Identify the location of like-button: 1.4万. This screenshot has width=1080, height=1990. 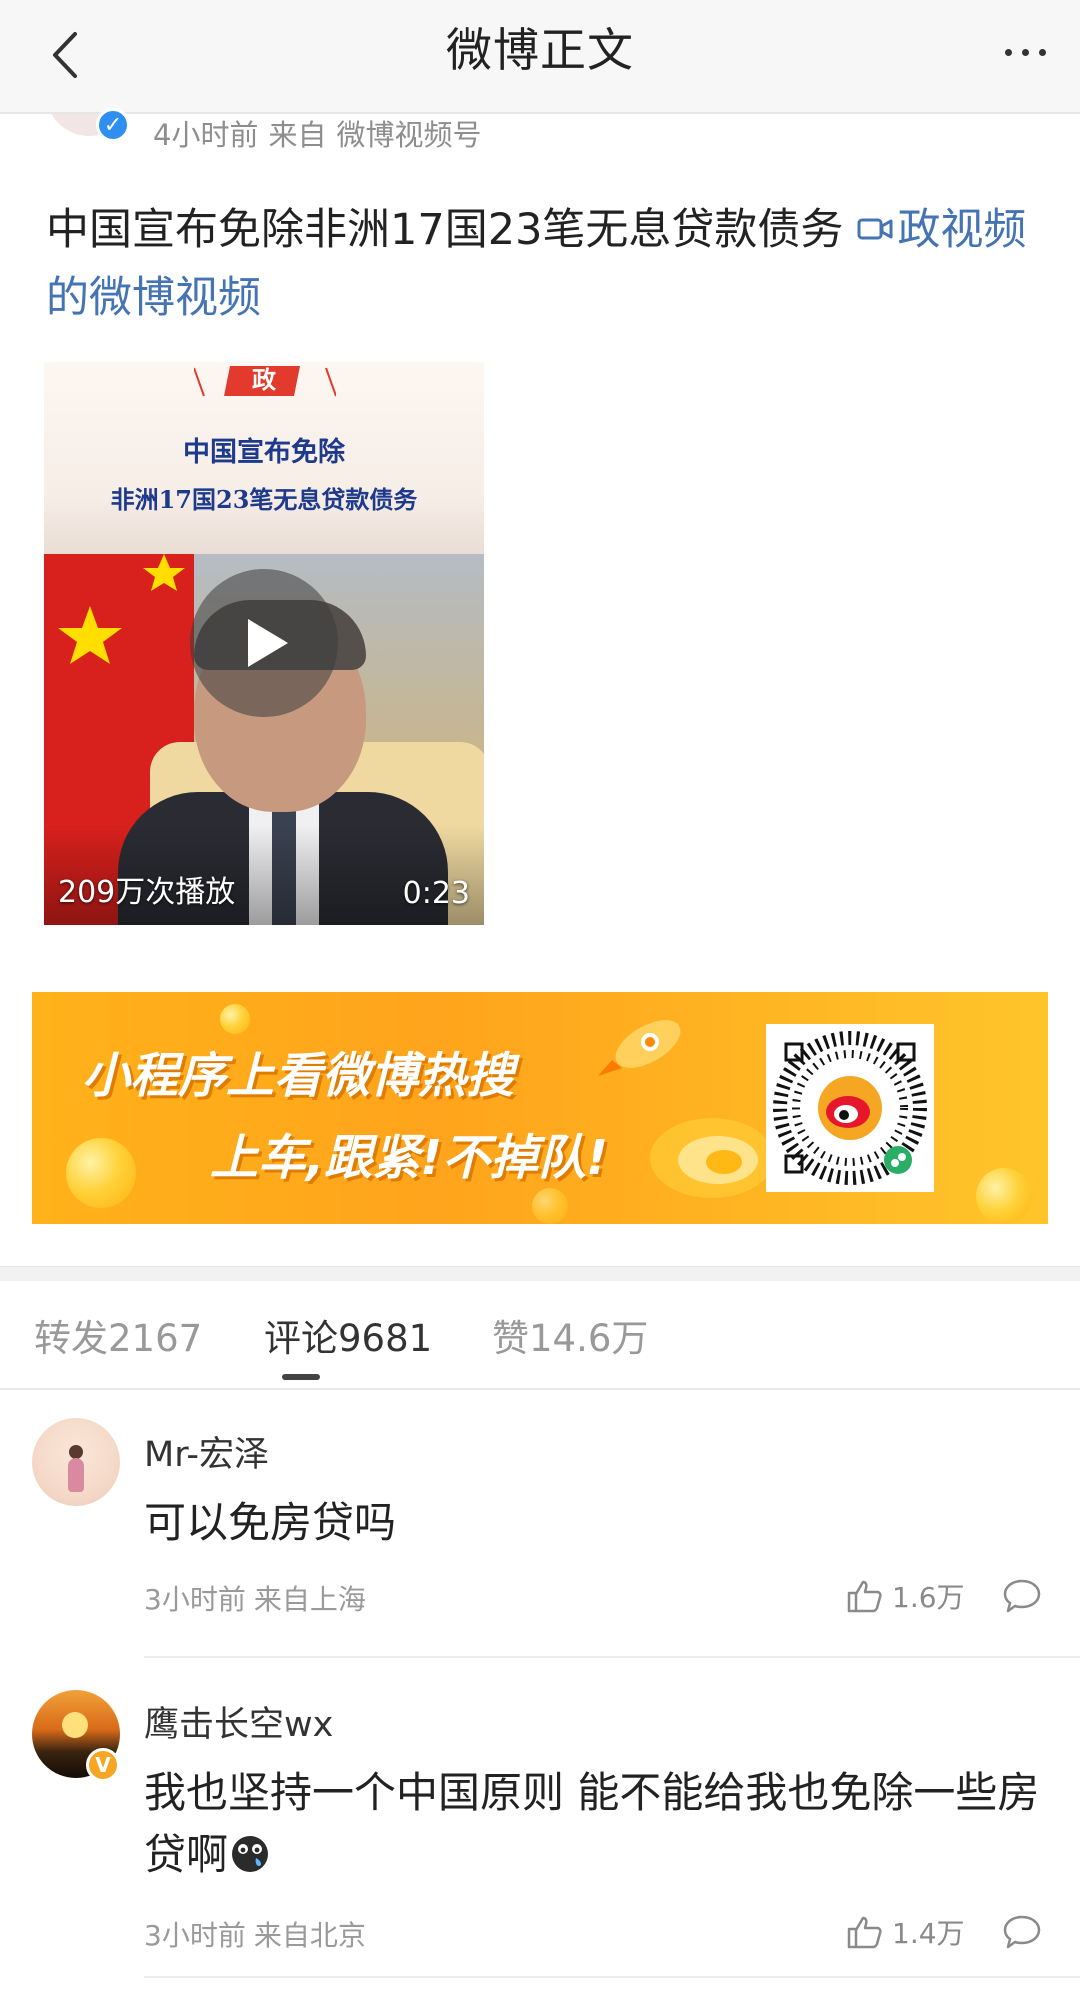
(905, 1932).